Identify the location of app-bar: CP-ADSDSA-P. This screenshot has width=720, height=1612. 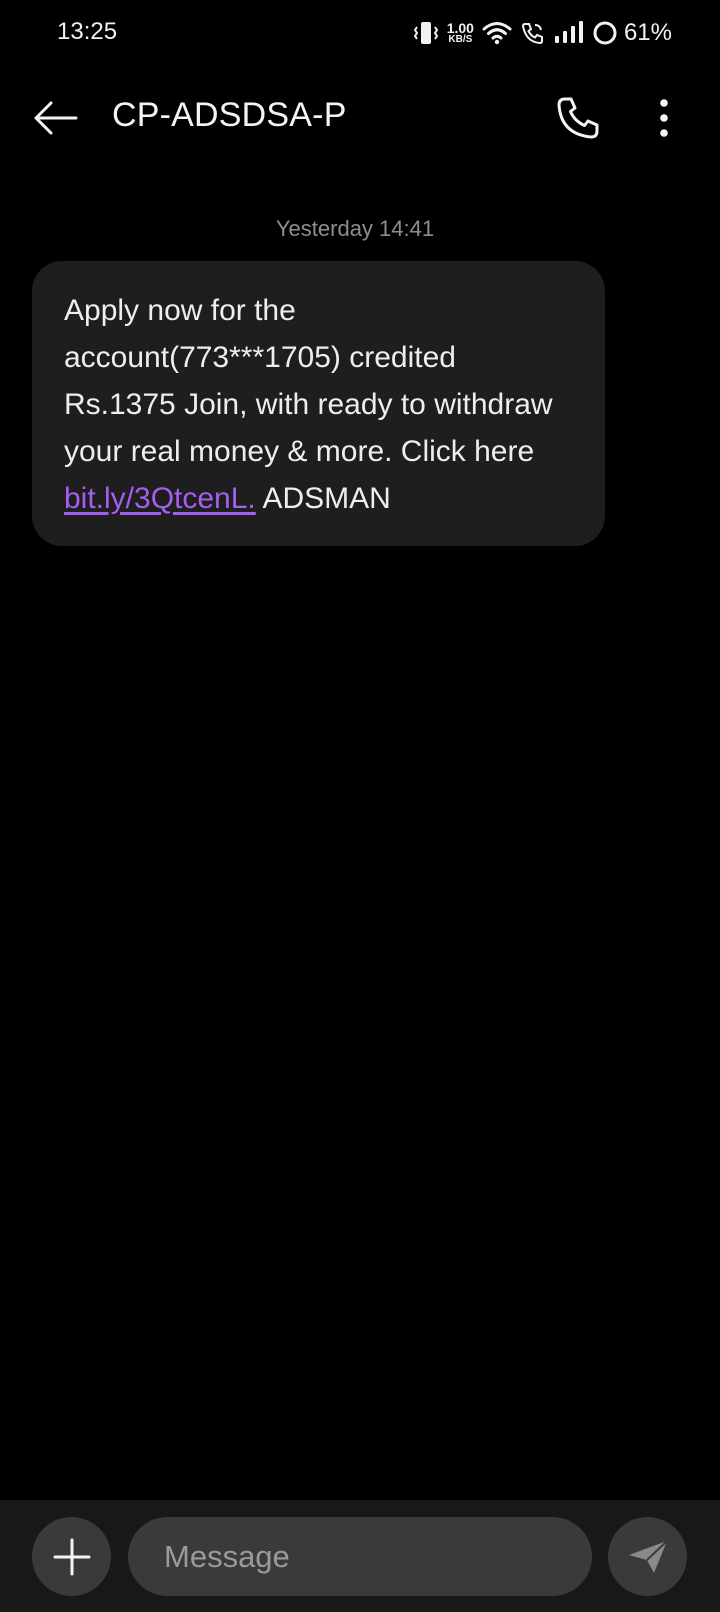
(360, 118).